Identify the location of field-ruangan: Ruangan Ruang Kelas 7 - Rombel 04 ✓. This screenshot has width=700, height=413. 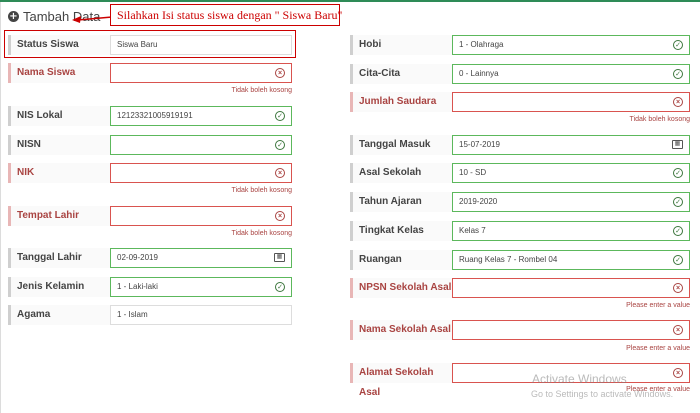
(520, 260).